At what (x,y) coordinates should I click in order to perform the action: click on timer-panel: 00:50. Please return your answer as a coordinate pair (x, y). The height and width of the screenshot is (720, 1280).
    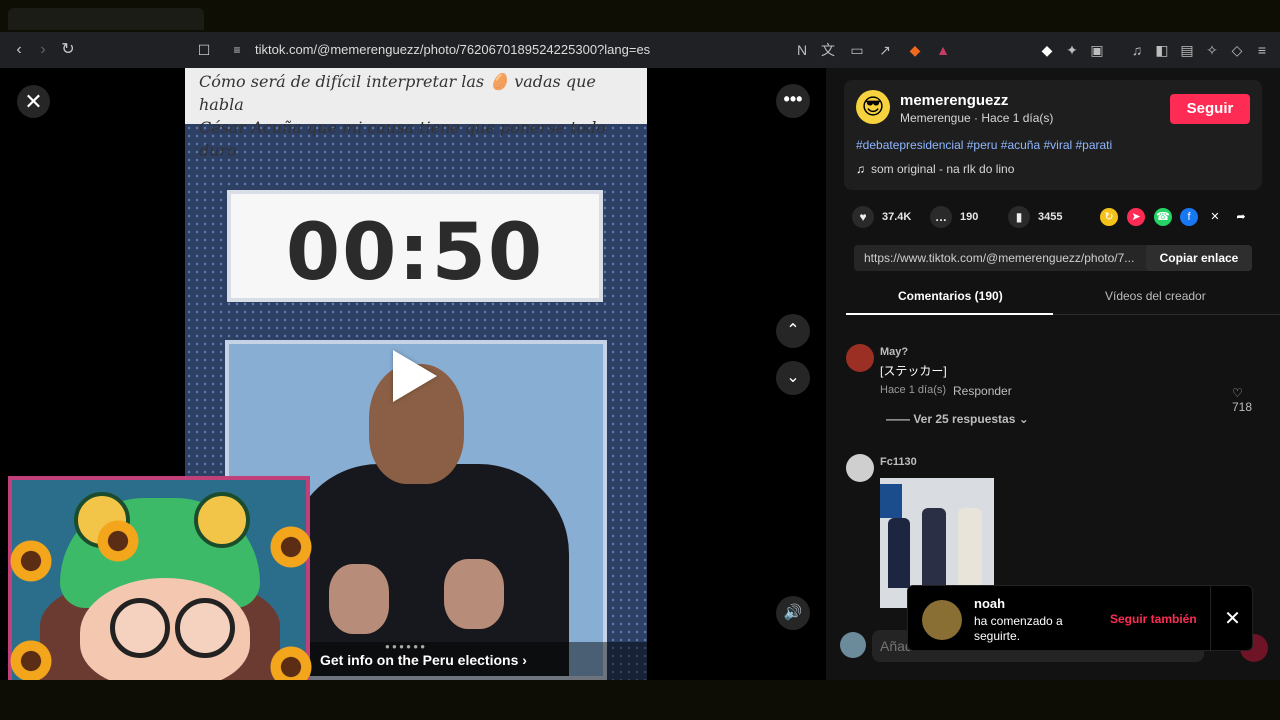
    Looking at the image, I should click on (415, 246).